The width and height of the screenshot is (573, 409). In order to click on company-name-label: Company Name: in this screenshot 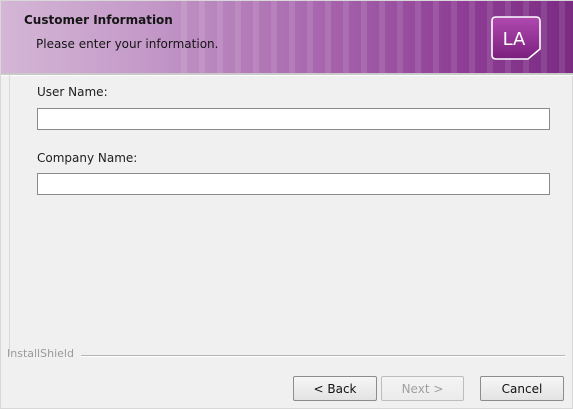, I will do `click(87, 158)`.